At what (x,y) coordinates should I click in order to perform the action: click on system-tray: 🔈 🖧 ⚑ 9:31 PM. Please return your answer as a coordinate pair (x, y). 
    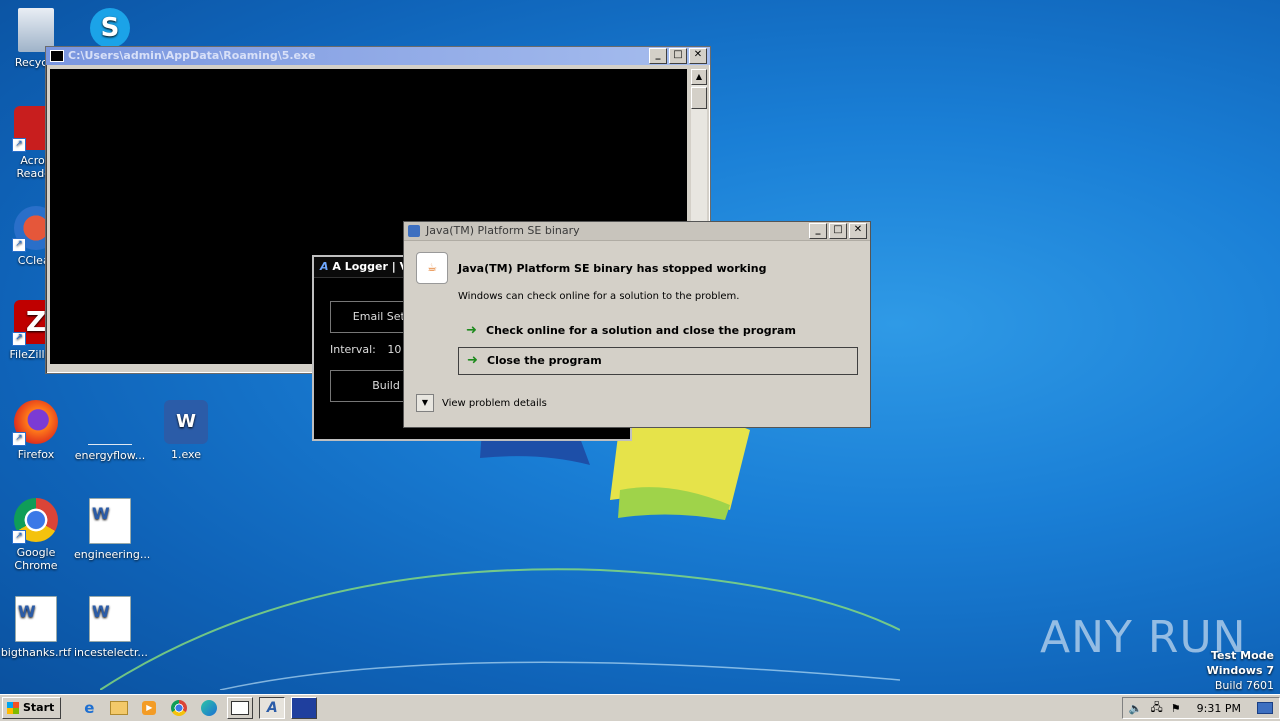
    Looking at the image, I should click on (1200, 708).